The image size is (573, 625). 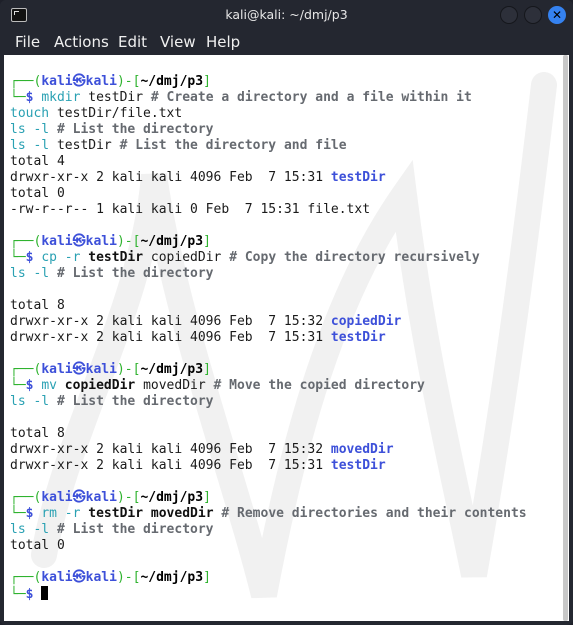 I want to click on menu-help: Help, so click(x=223, y=42).